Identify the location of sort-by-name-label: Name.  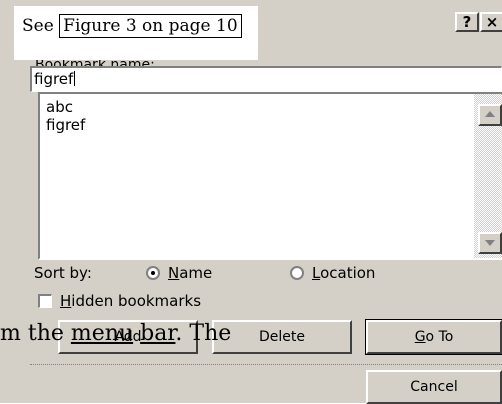
(190, 273).